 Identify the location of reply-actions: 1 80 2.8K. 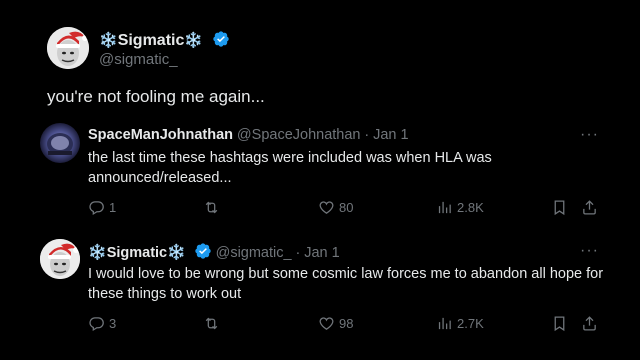
(343, 209).